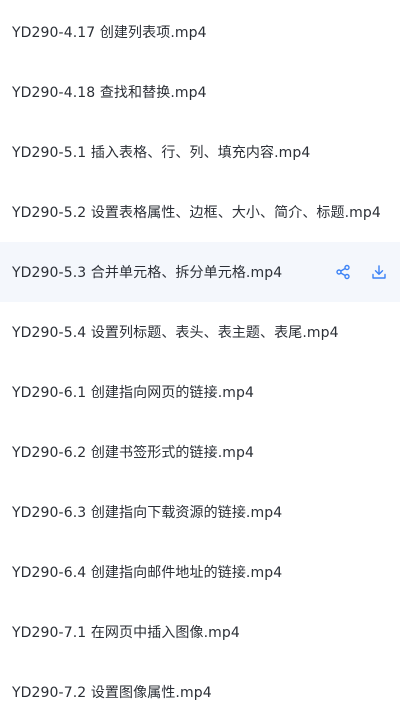  What do you see at coordinates (343, 272) in the screenshot?
I see `share-icon` at bounding box center [343, 272].